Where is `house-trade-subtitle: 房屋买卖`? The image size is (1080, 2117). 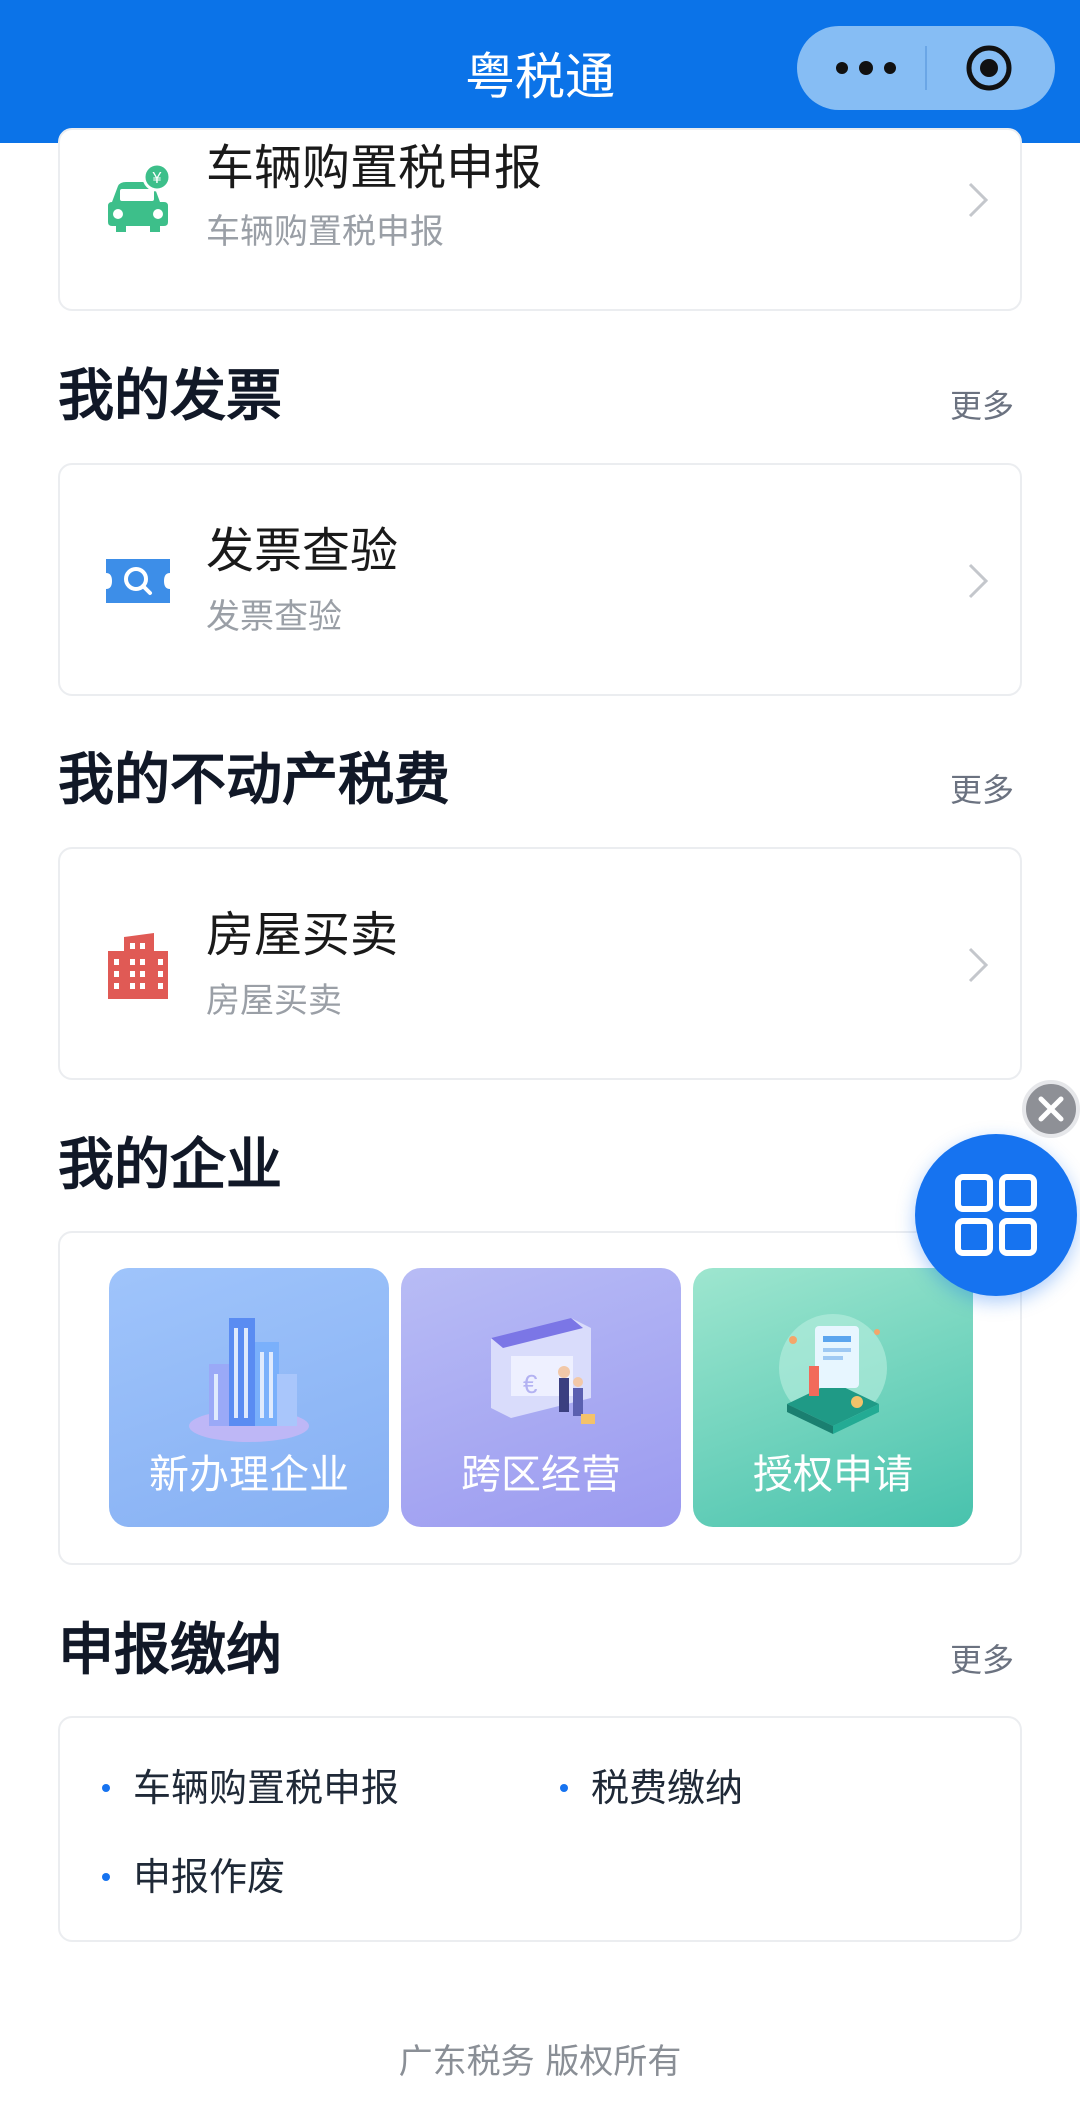
house-trade-subtitle: 房屋买卖 is located at coordinates (274, 1001).